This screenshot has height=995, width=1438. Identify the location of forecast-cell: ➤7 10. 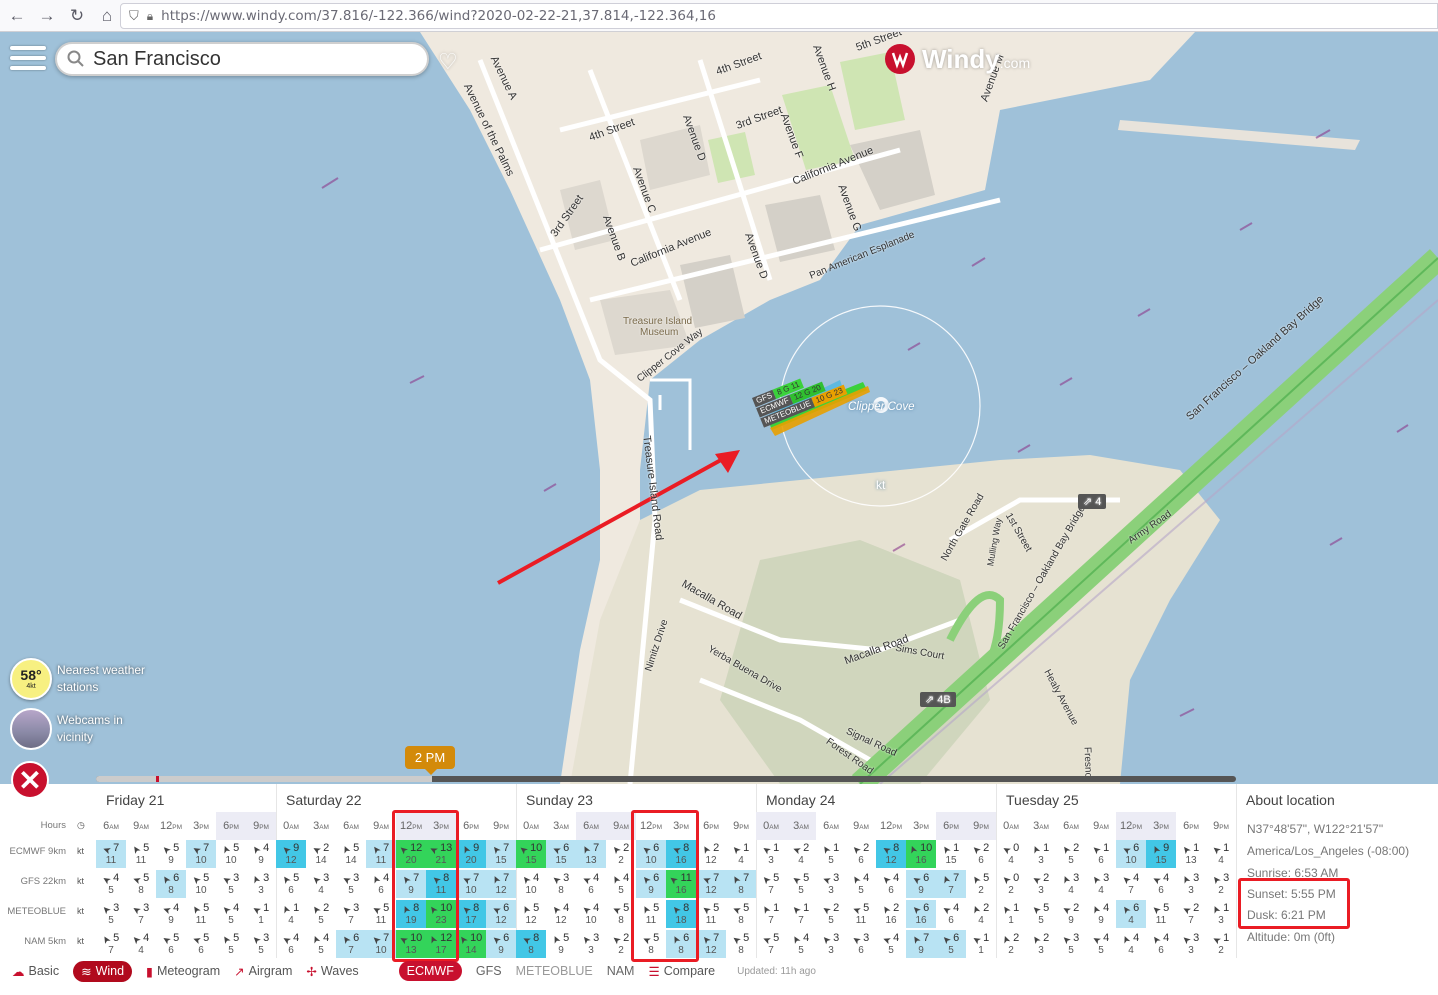
(471, 884).